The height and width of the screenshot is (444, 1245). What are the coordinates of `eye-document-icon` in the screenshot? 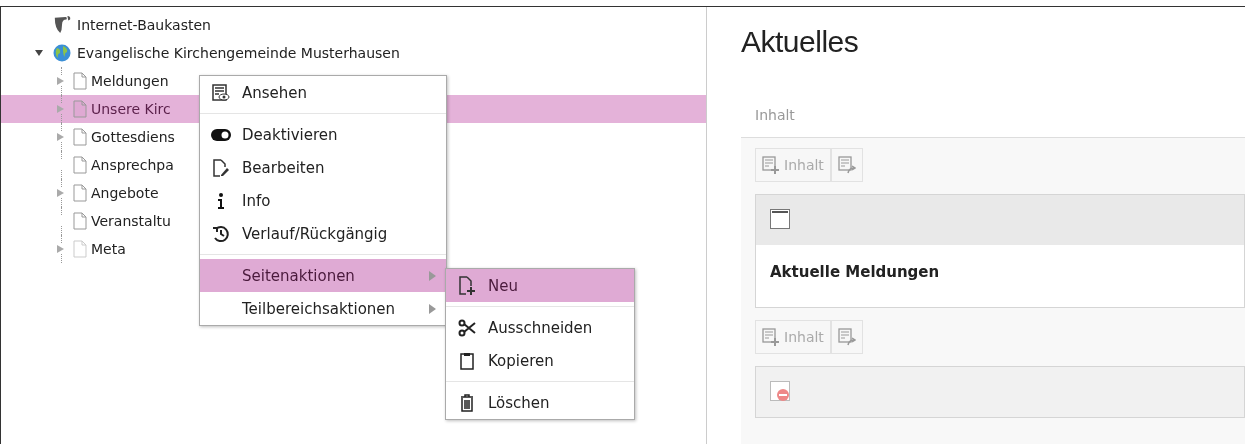 It's located at (221, 92).